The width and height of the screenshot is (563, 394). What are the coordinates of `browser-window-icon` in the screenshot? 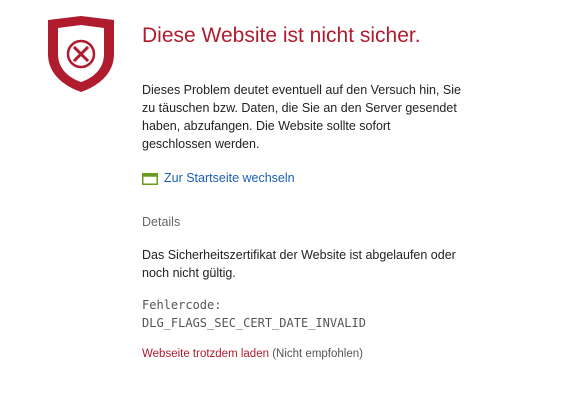 It's located at (150, 178).